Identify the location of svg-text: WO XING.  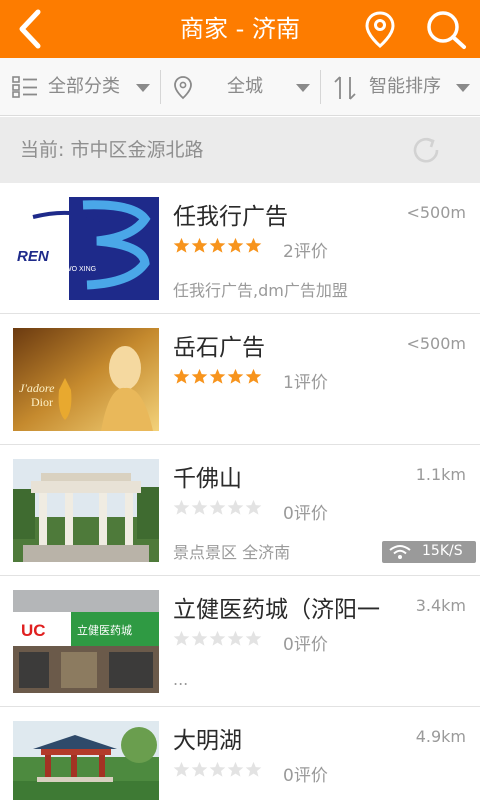
(80, 269).